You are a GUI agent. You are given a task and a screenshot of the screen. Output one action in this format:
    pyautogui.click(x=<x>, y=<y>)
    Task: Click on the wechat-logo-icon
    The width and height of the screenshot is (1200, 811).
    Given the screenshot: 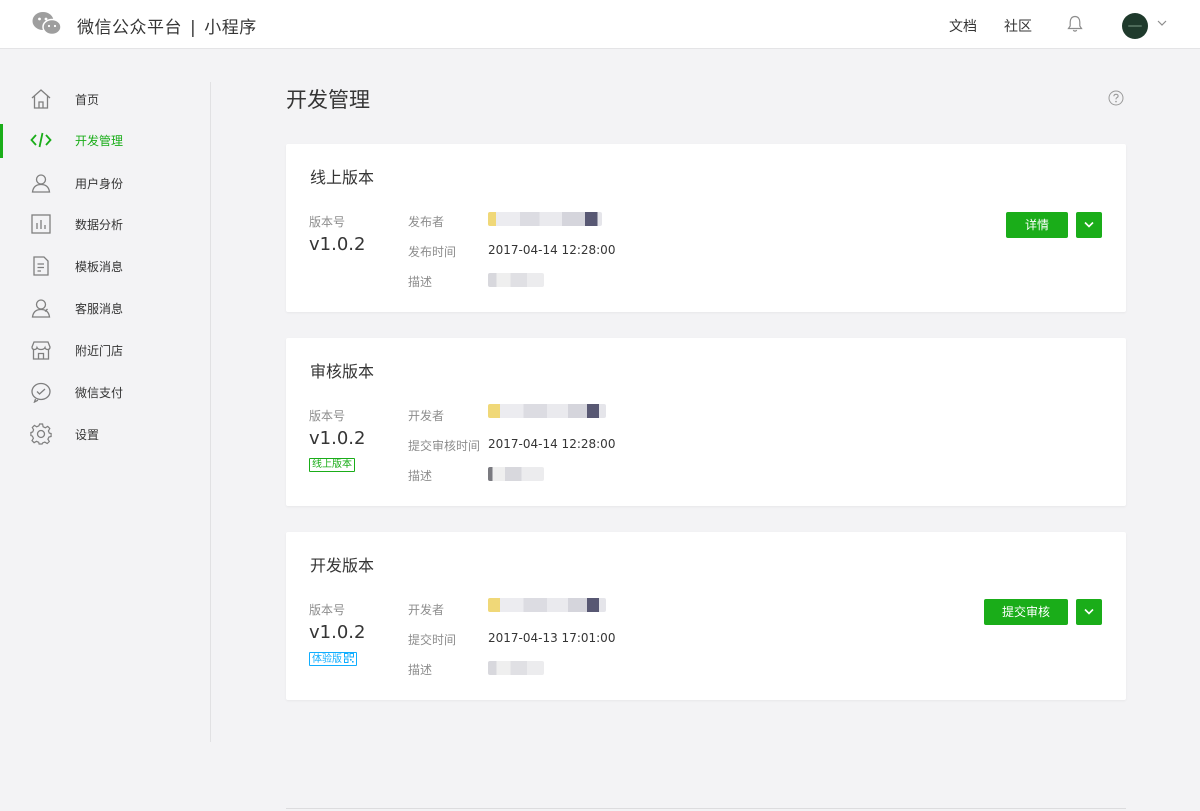 What is the action you would take?
    pyautogui.click(x=47, y=24)
    